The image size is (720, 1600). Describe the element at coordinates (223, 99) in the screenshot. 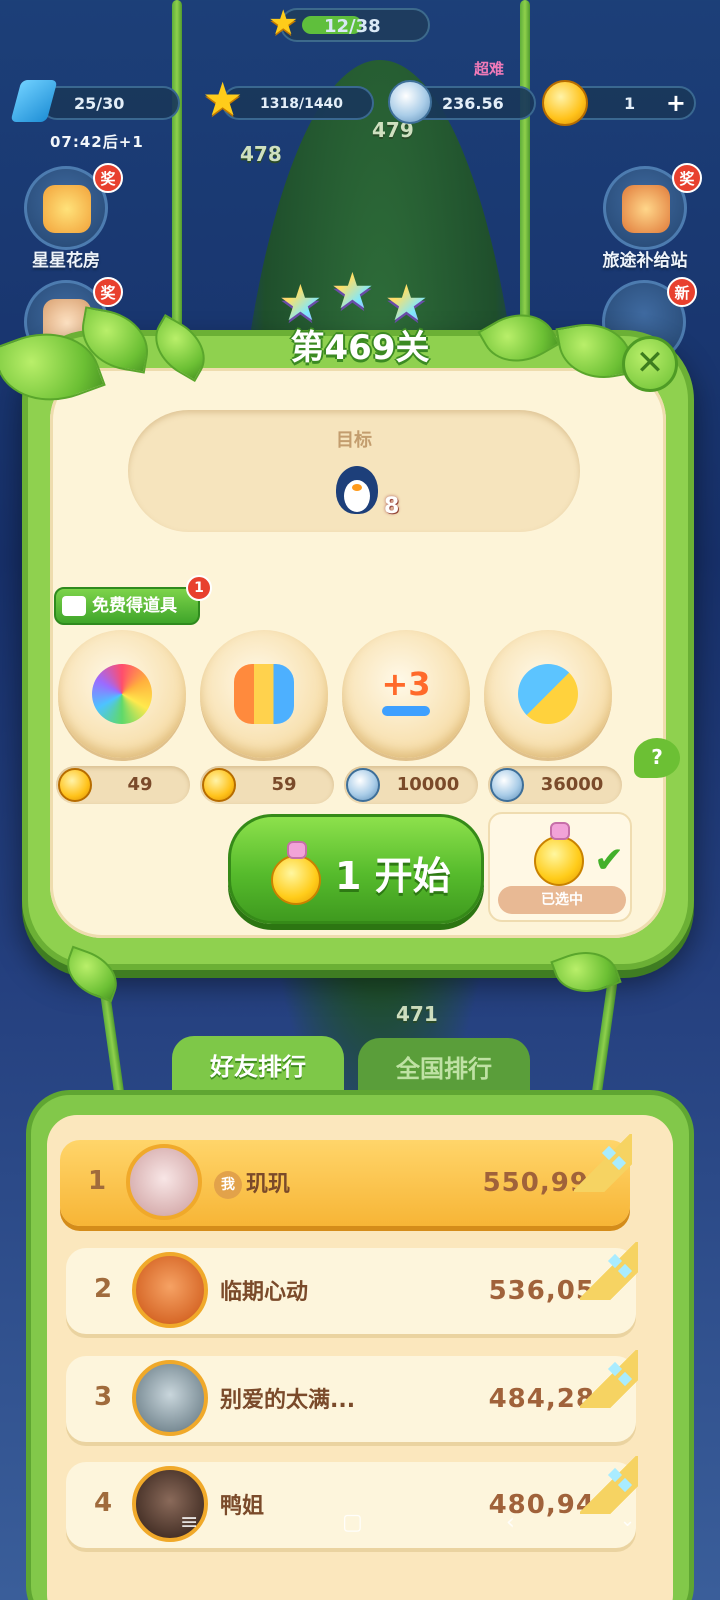

I see `star-points-icon: ★` at that location.